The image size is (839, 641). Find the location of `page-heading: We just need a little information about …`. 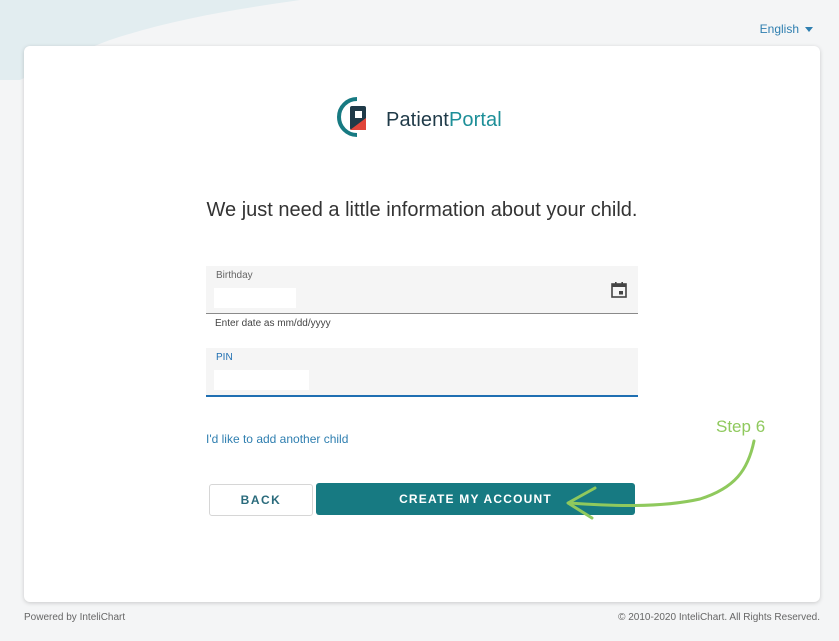

page-heading: We just need a little information about … is located at coordinates (422, 210).